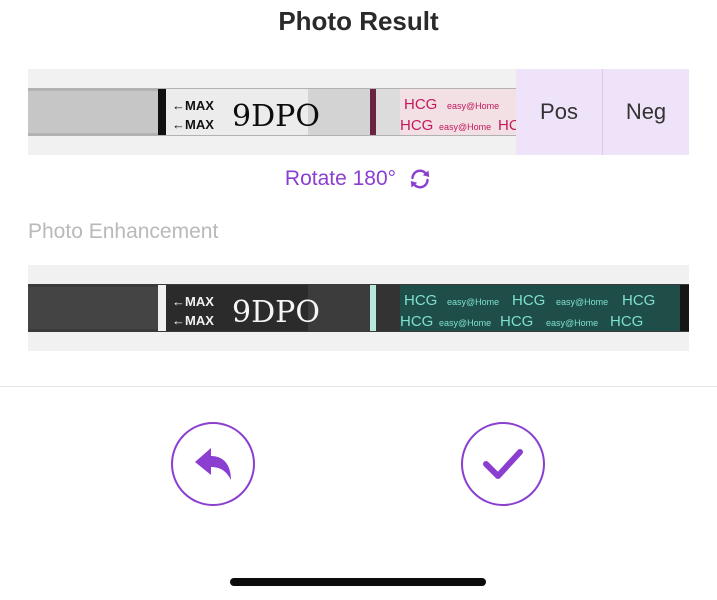 This screenshot has height=600, width=717. I want to click on max-label-2: ←MAX, so click(193, 124).